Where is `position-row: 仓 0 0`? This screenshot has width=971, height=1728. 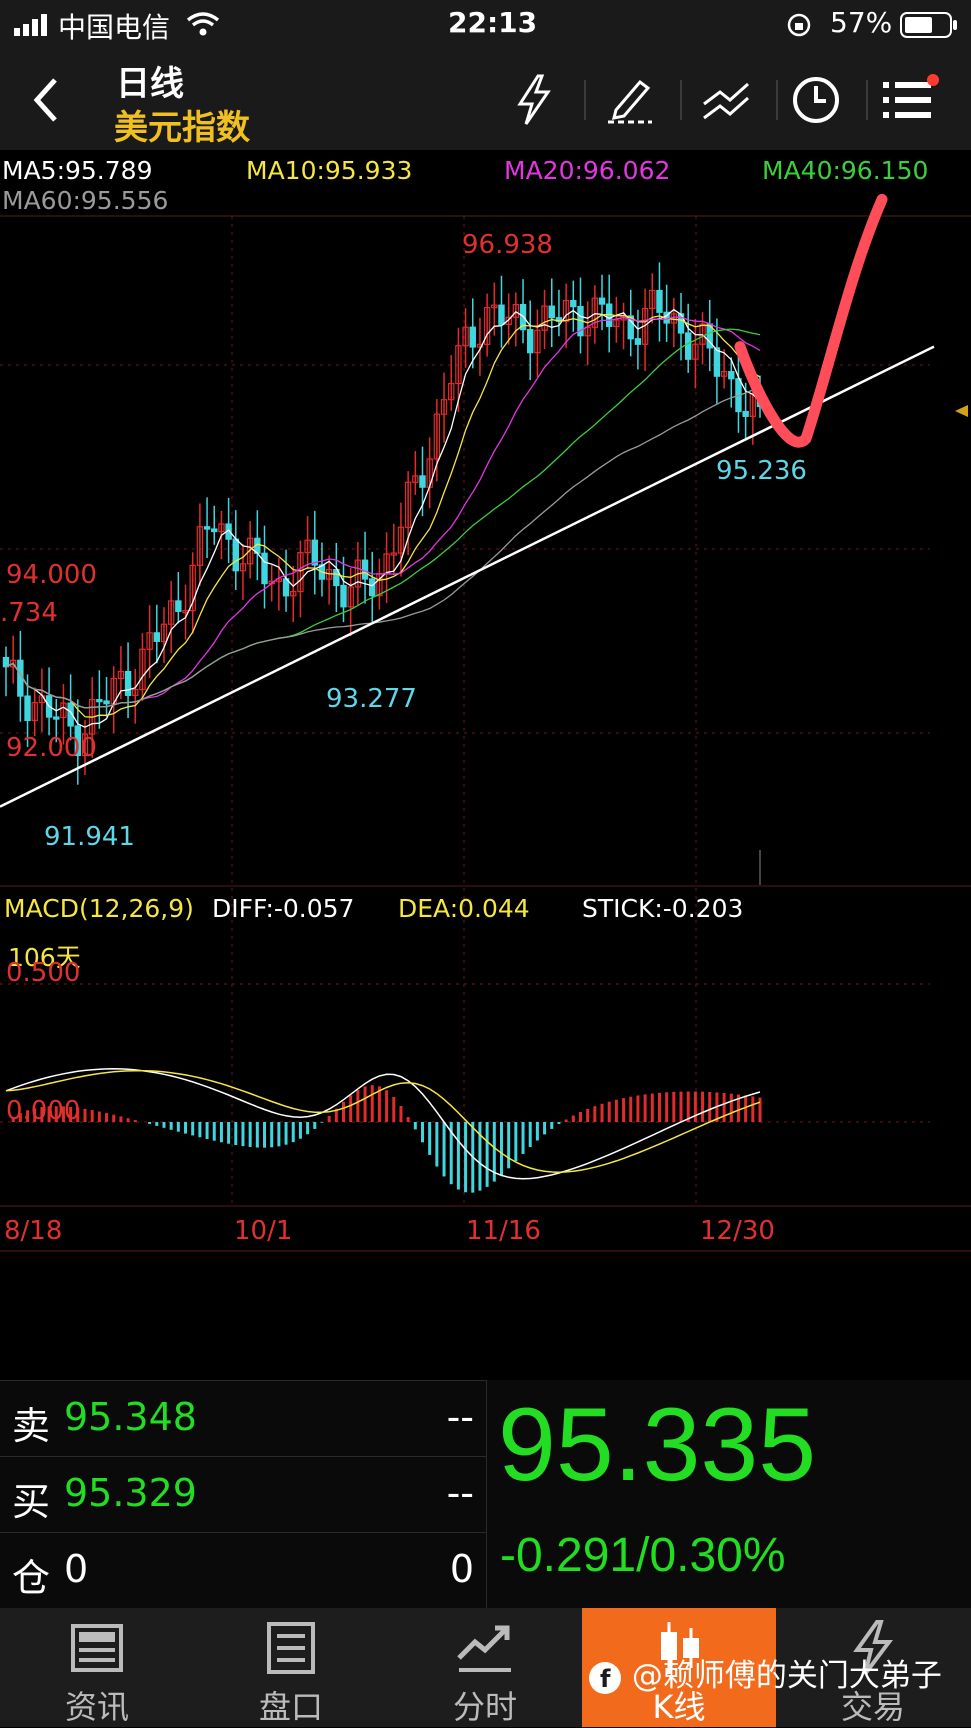
position-row: 仓 0 0 is located at coordinates (243, 1570).